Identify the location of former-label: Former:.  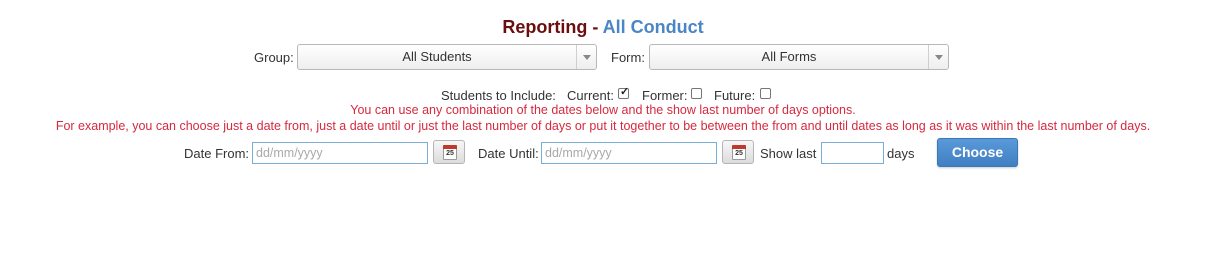
(665, 95).